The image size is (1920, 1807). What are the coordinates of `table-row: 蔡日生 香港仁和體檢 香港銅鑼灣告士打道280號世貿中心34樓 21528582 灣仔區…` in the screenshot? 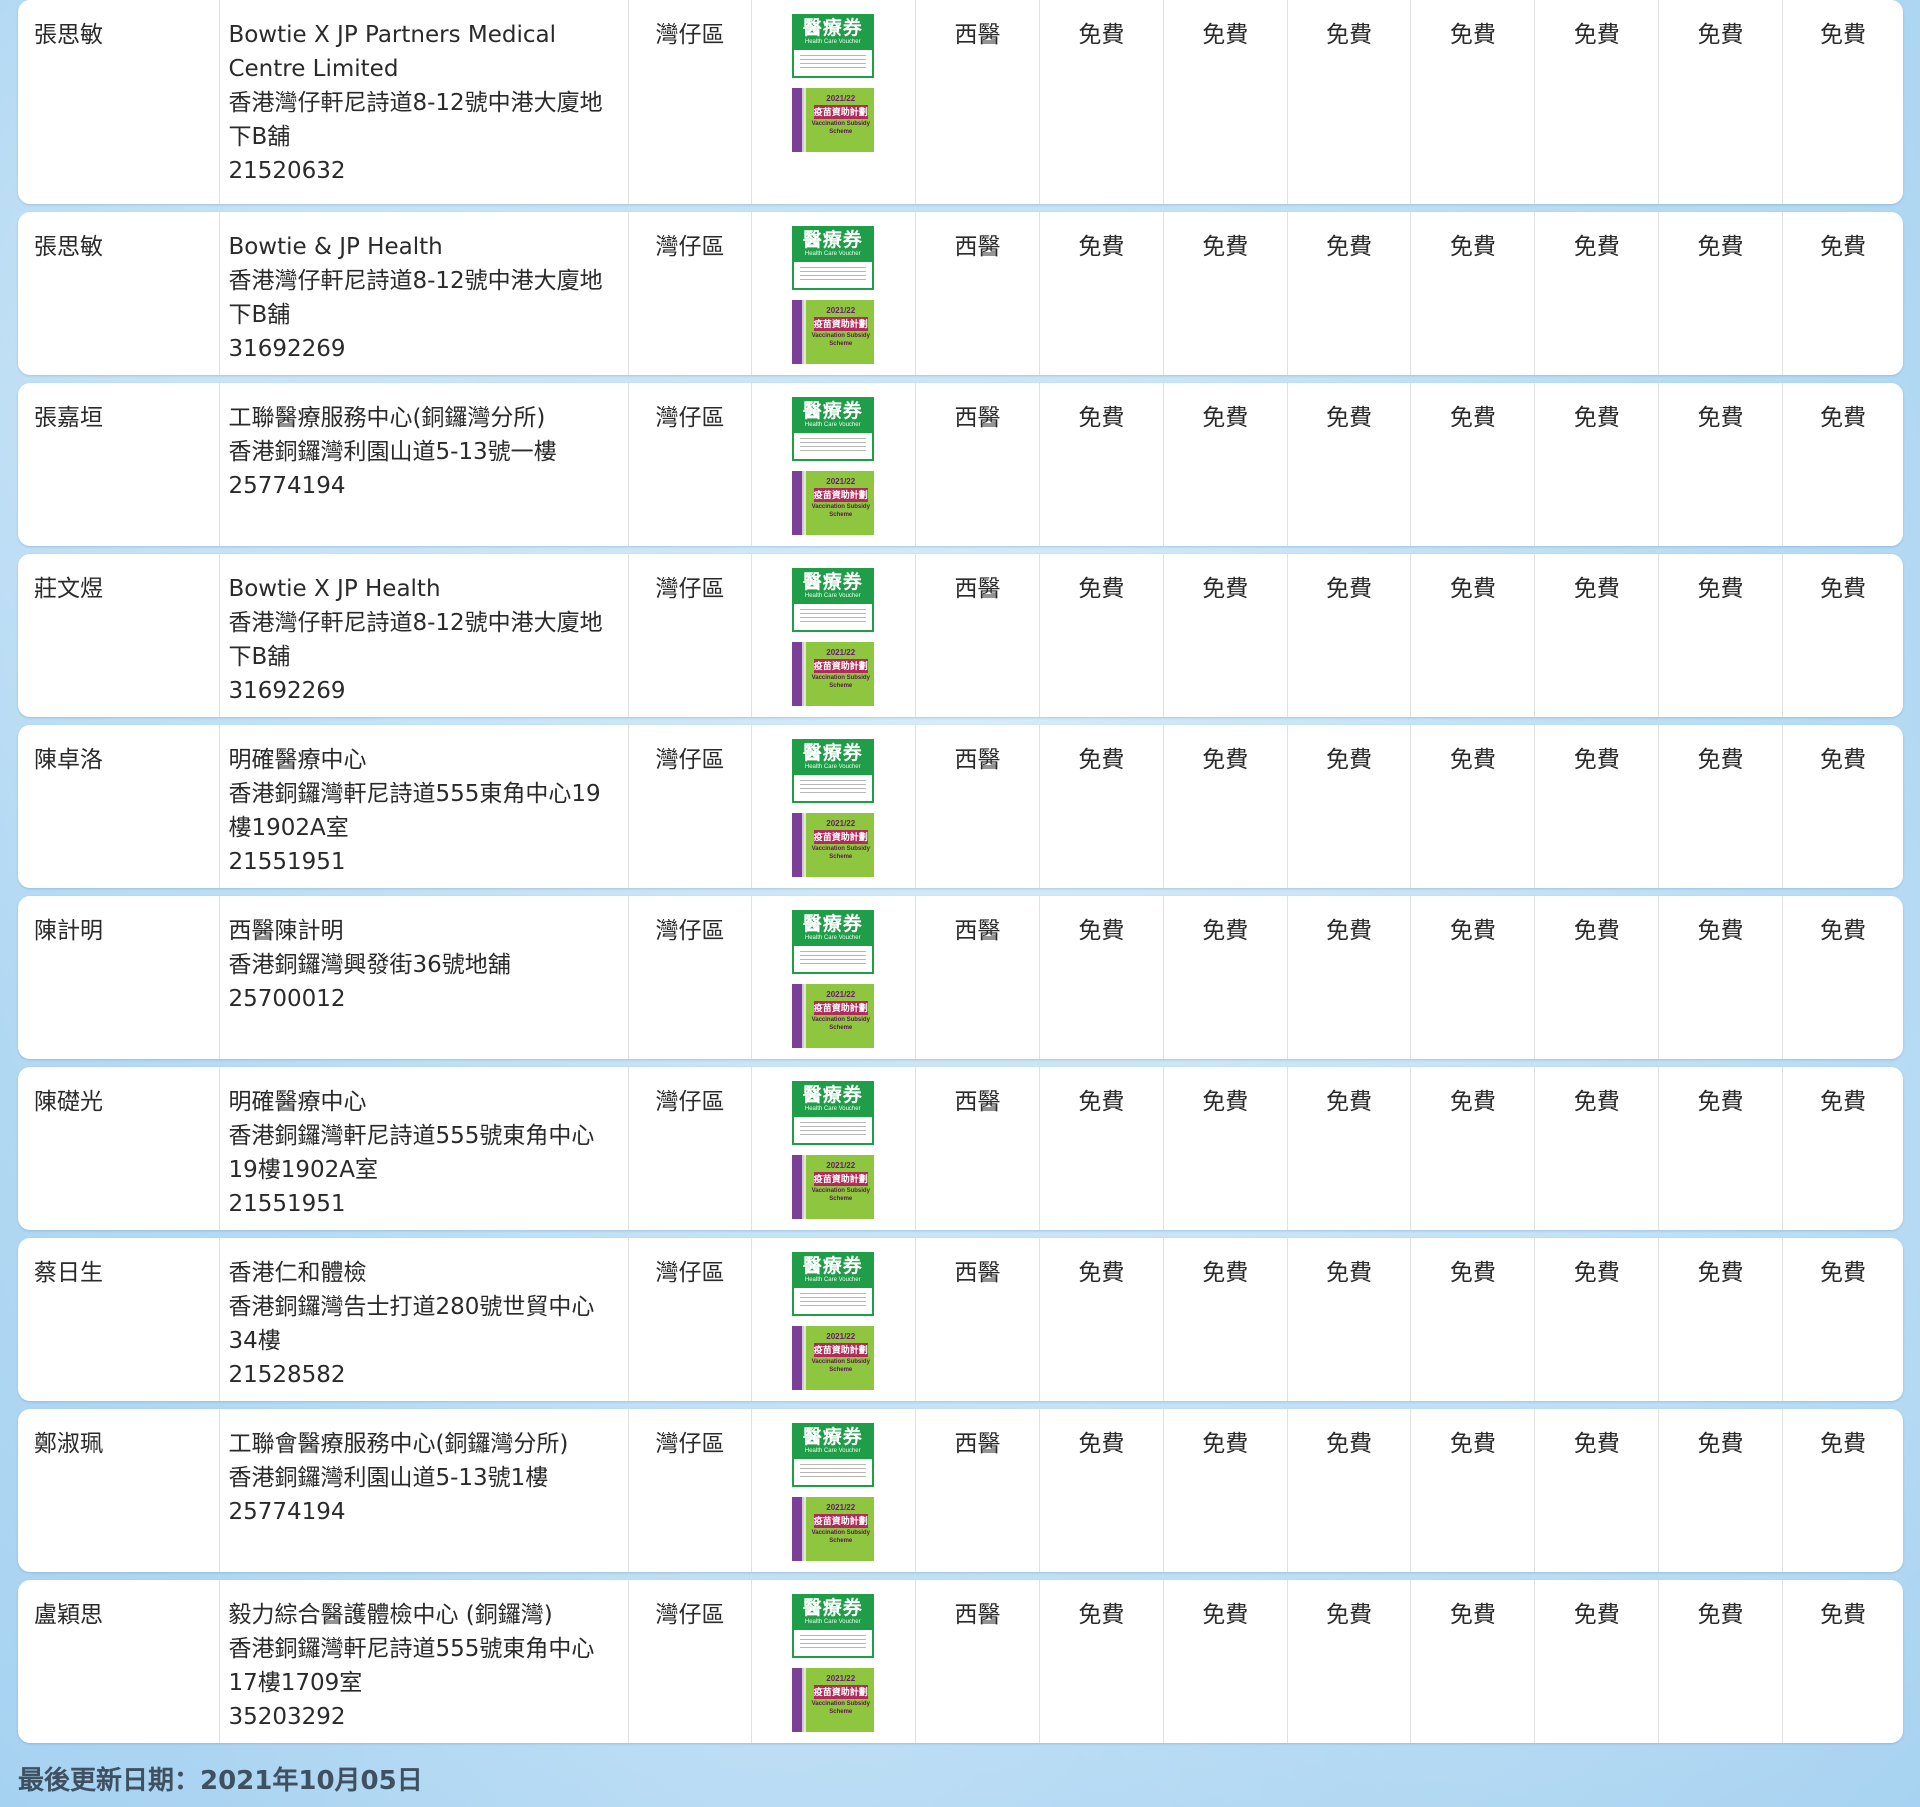 It's located at (960, 1319).